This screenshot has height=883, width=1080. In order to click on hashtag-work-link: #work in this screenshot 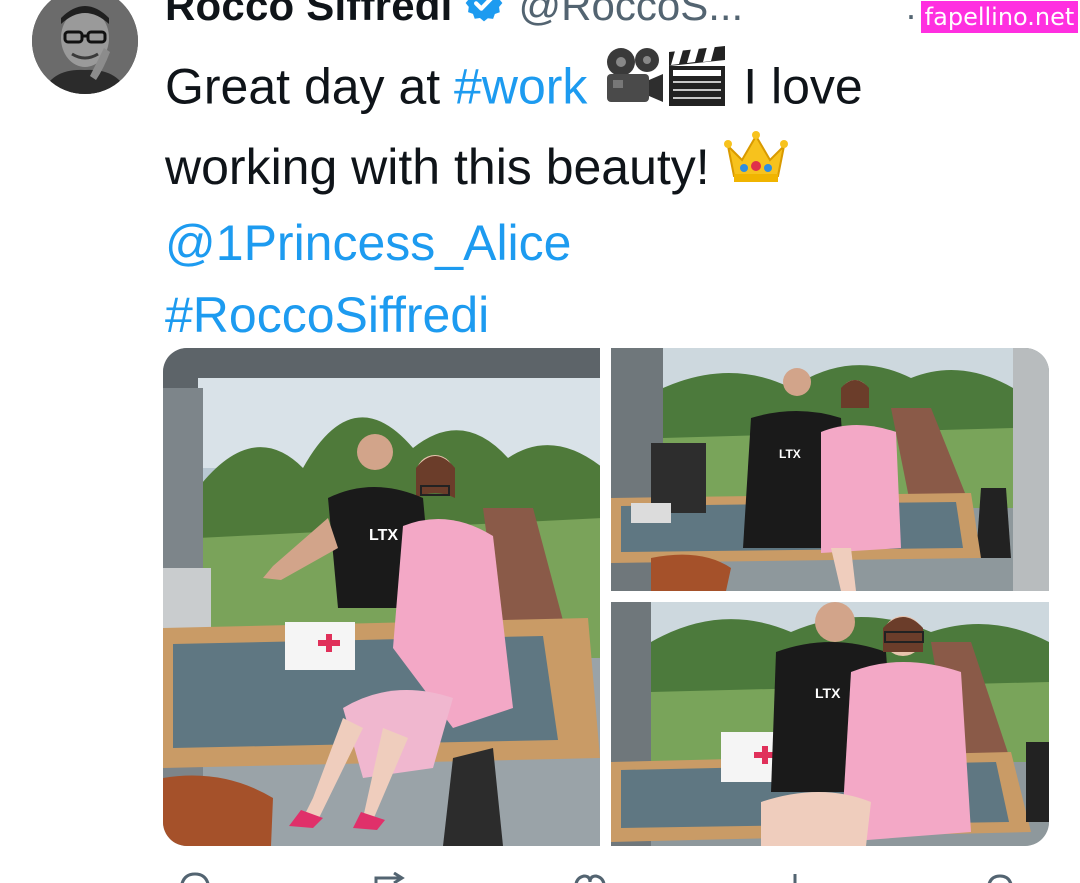, I will do `click(520, 87)`.